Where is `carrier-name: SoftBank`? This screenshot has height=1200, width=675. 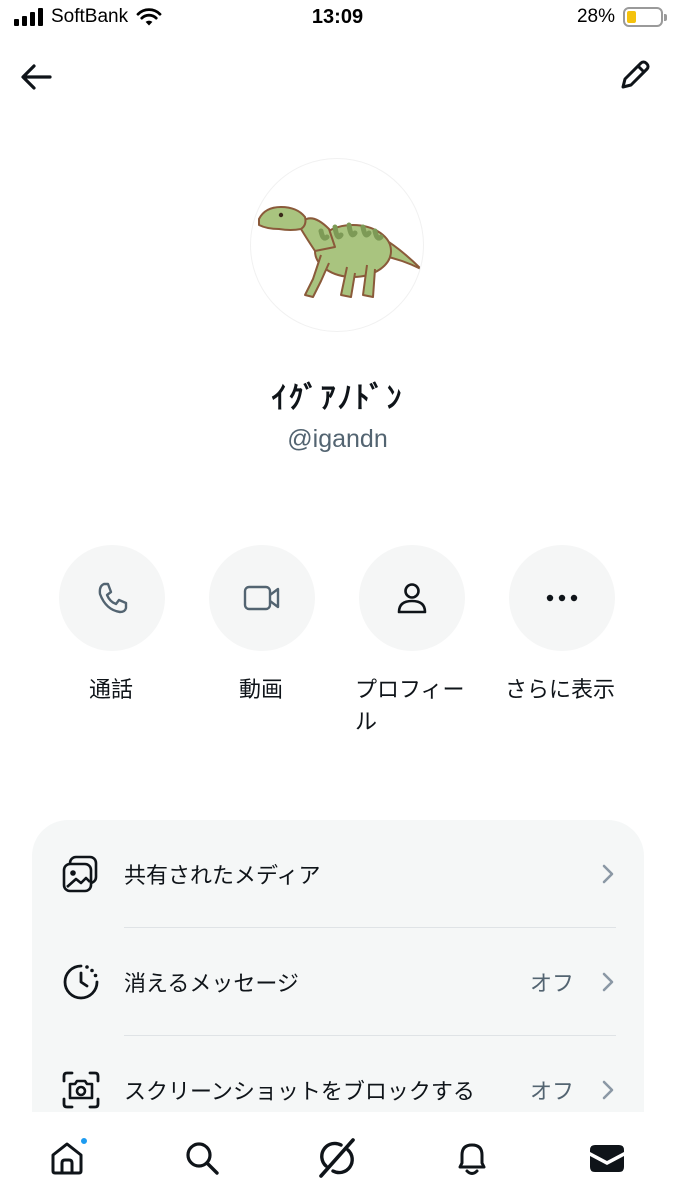 carrier-name: SoftBank is located at coordinates (90, 16).